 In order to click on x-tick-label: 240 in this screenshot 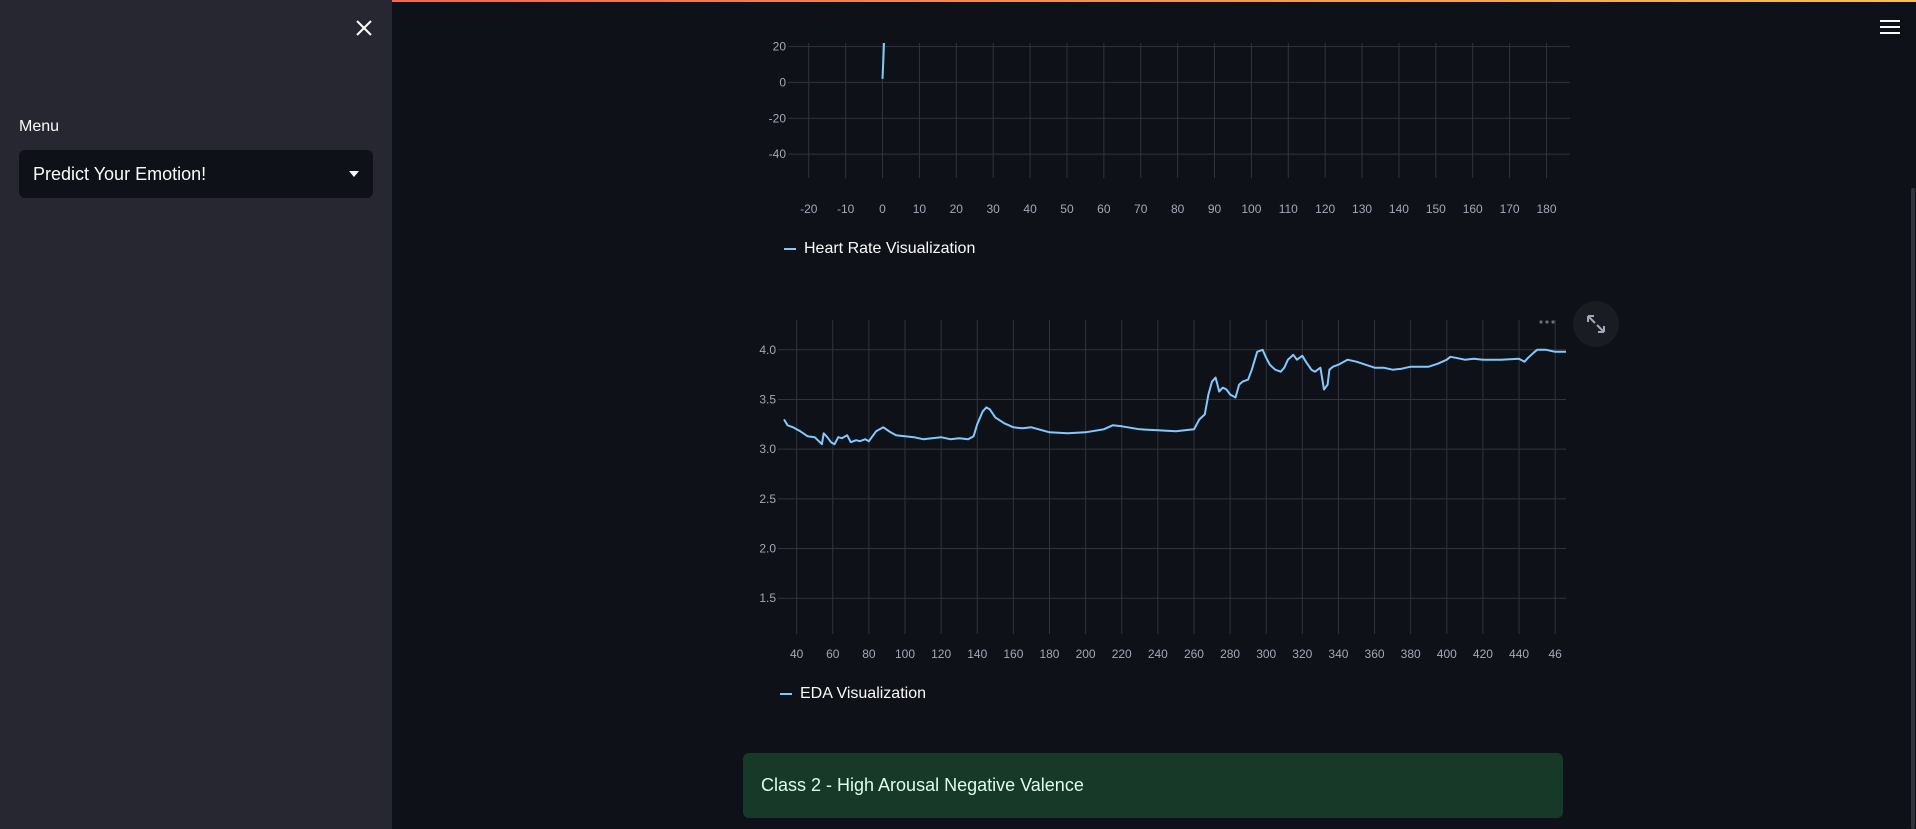, I will do `click(1158, 654)`.